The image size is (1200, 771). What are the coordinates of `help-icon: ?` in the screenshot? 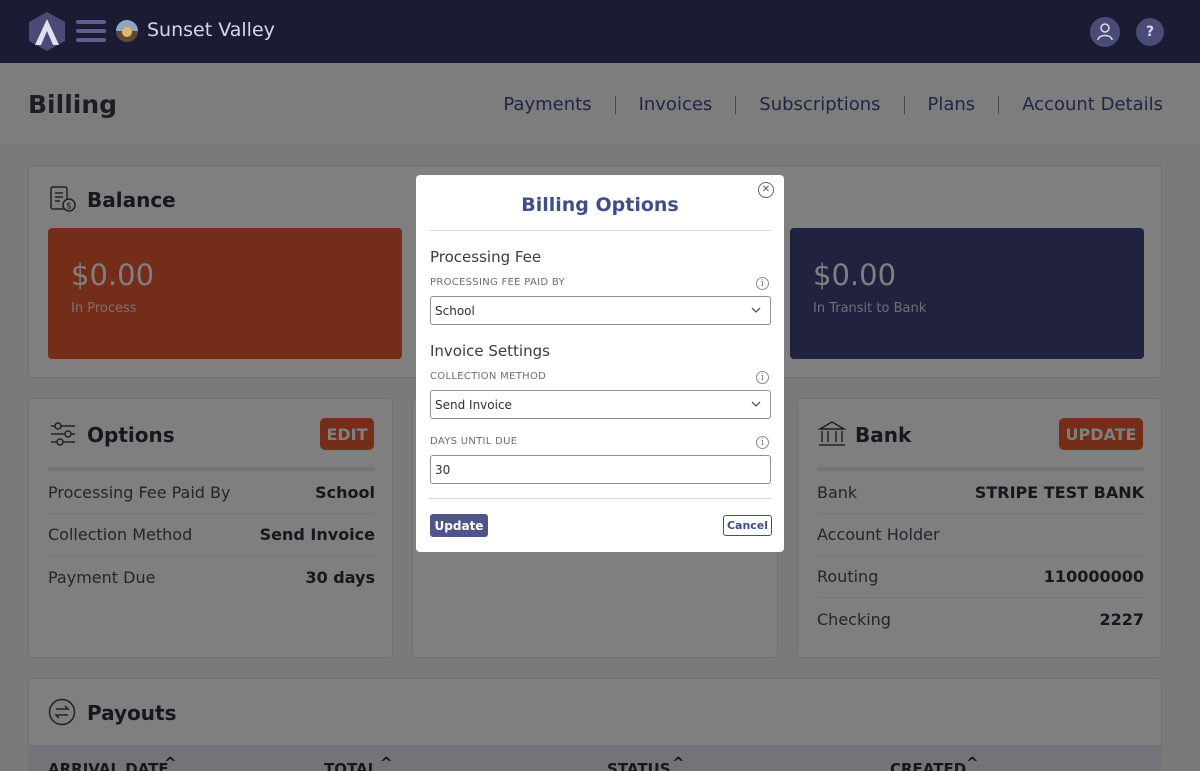 It's located at (1150, 32).